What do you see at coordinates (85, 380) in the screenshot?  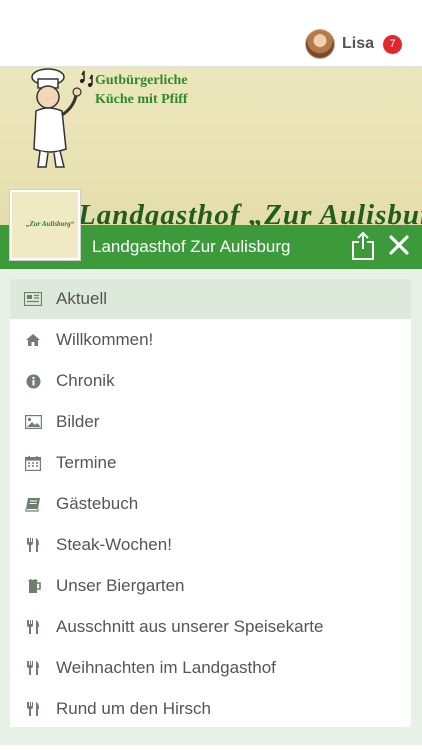 I see `menu-item-label: Chronik` at bounding box center [85, 380].